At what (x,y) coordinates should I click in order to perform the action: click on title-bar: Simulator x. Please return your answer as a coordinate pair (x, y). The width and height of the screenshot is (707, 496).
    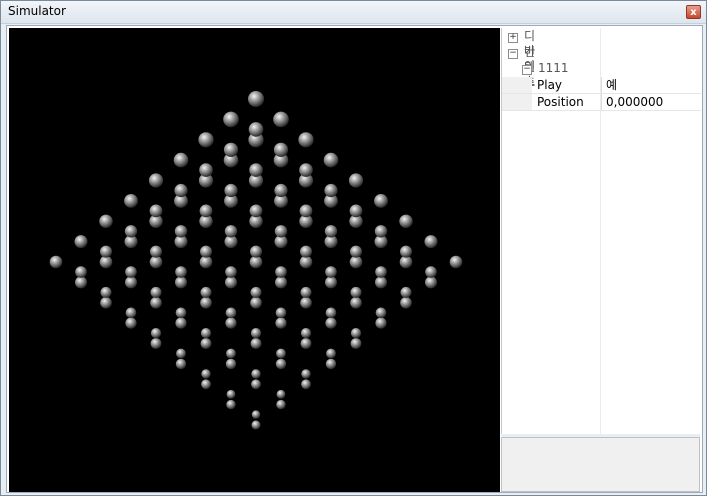
    Looking at the image, I should click on (353, 12).